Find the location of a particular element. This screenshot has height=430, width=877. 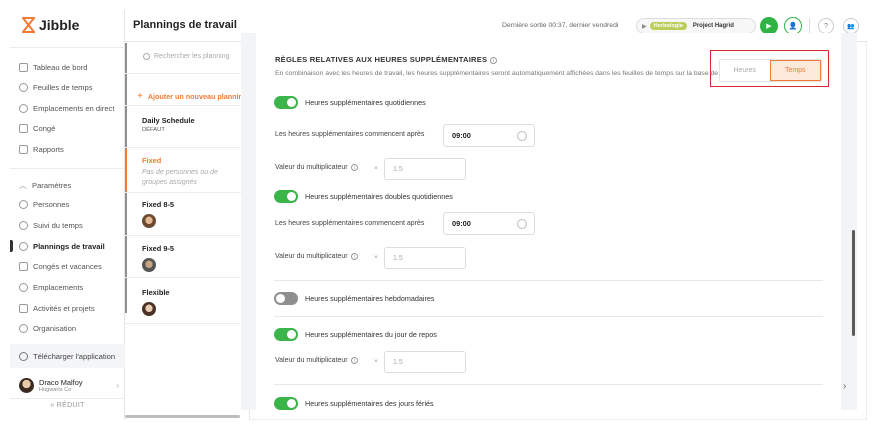

rule-daily-overtime: Heures supplémentaires quotidiennes is located at coordinates (350, 102).